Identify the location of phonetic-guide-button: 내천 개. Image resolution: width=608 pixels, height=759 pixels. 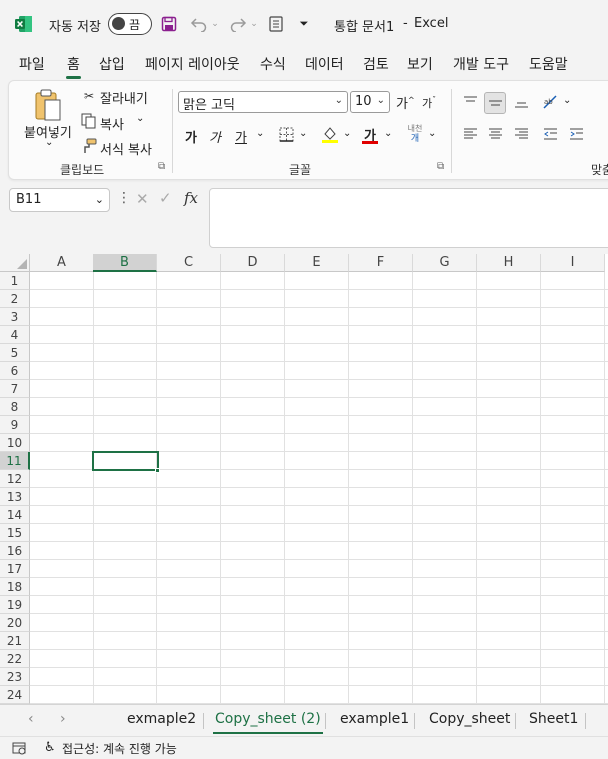
(415, 135).